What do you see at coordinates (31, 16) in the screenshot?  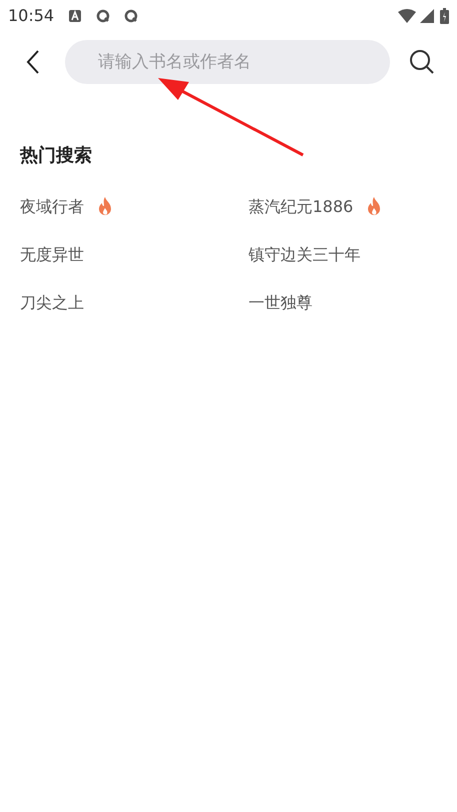 I see `status-time: 10:54` at bounding box center [31, 16].